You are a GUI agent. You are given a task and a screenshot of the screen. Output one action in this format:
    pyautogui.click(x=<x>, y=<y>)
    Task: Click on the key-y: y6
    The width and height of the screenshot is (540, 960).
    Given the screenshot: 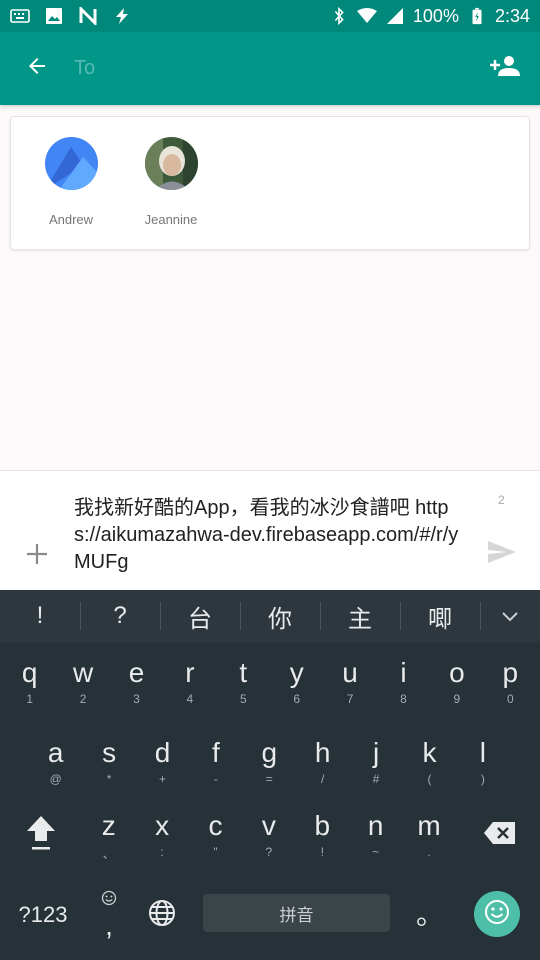 What is the action you would take?
    pyautogui.click(x=296, y=682)
    